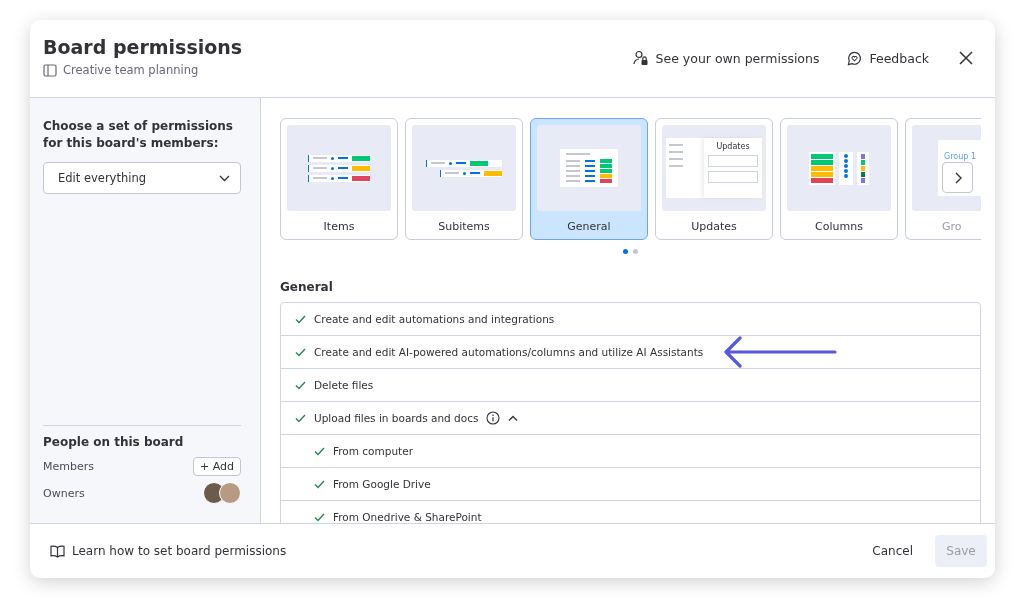 The width and height of the screenshot is (1024, 616). Describe the element at coordinates (434, 319) in the screenshot. I see `permission-label: Create and edit automations and integrations` at that location.